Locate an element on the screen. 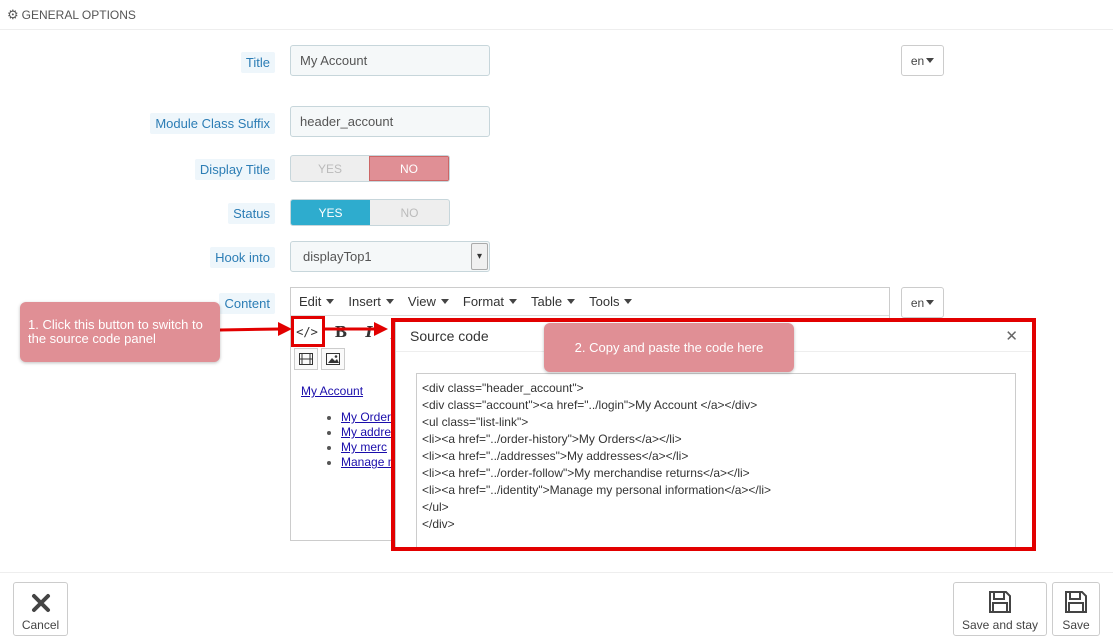 This screenshot has height=640, width=1113. callout-step-2: 2. Copy and paste the code here is located at coordinates (669, 347).